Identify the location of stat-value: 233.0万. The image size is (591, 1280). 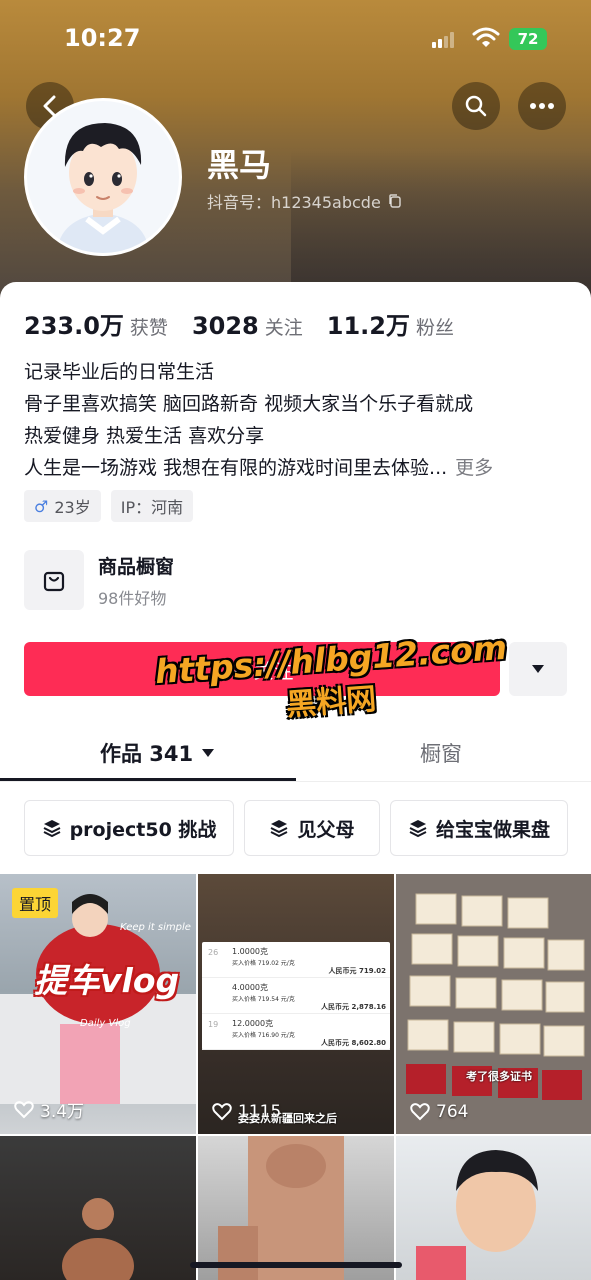
(74, 326).